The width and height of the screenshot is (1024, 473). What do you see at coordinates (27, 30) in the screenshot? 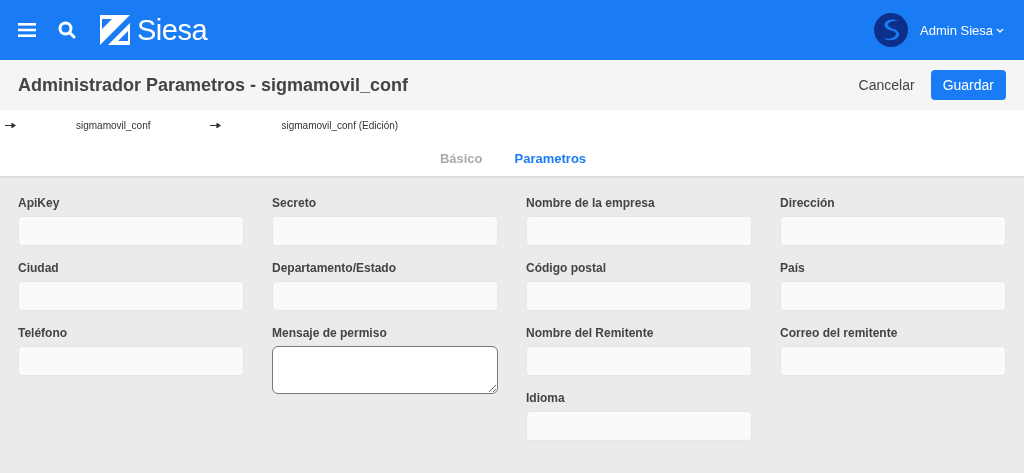
I see `menu-icon` at bounding box center [27, 30].